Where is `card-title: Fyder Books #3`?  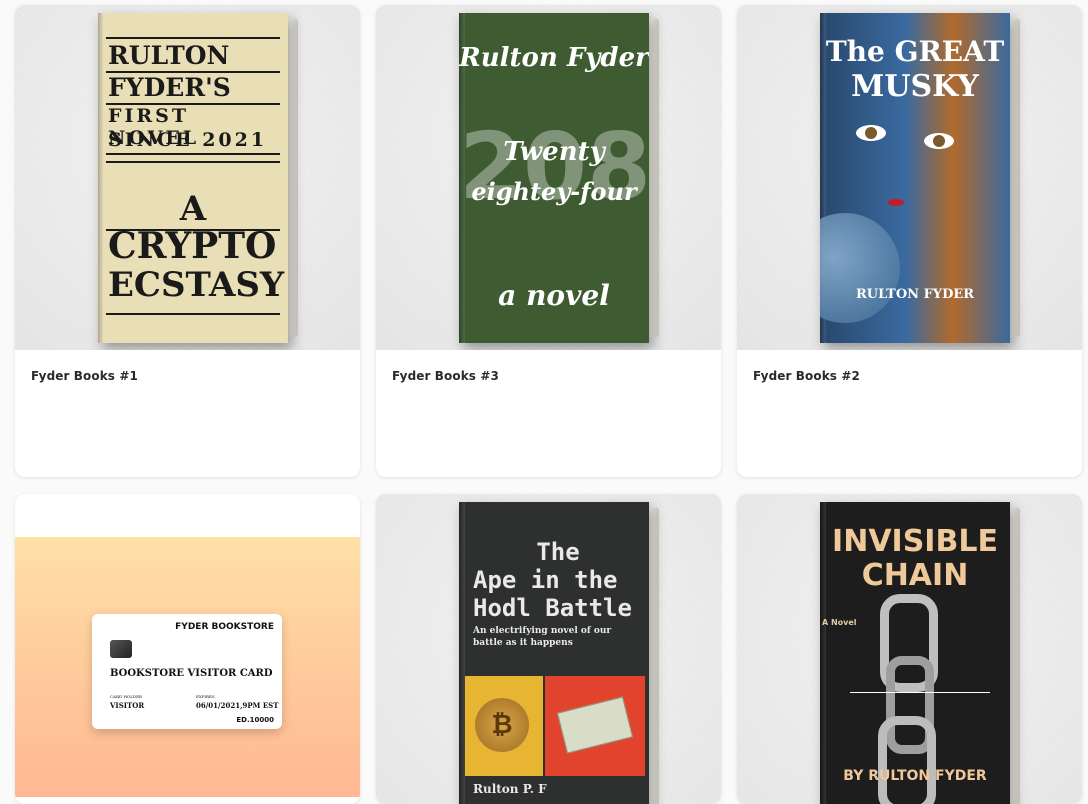 card-title: Fyder Books #3 is located at coordinates (445, 376).